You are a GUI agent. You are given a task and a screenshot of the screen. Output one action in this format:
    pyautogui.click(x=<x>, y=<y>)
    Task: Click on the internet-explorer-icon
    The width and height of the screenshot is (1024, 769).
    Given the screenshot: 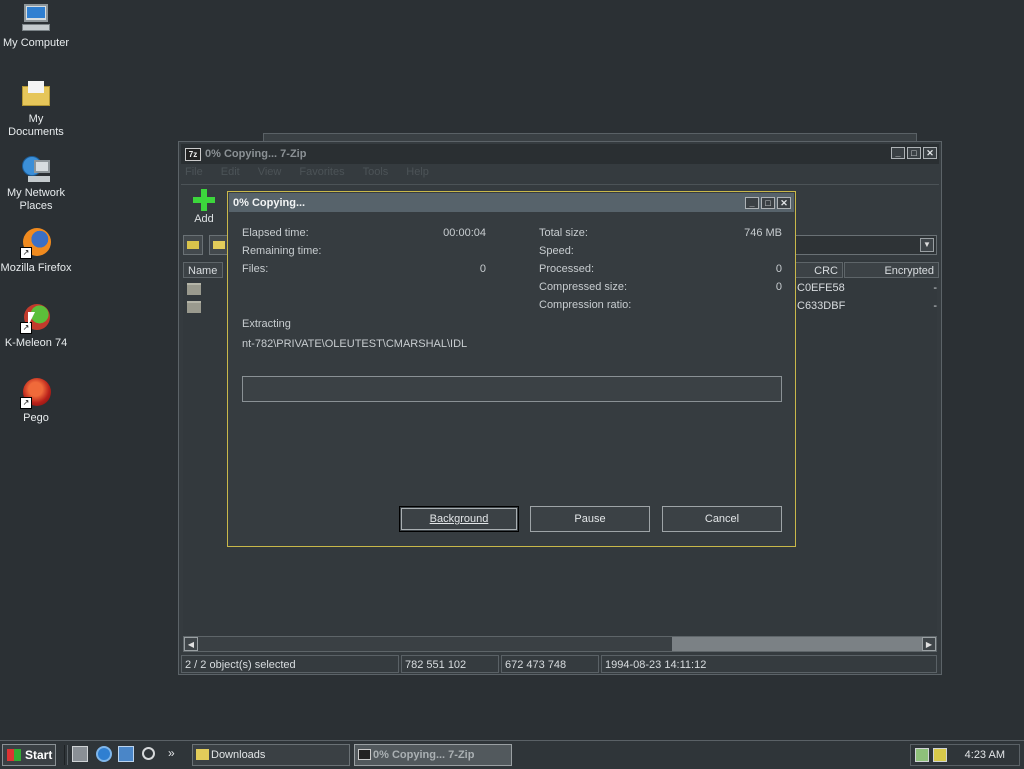 What is the action you would take?
    pyautogui.click(x=104, y=754)
    